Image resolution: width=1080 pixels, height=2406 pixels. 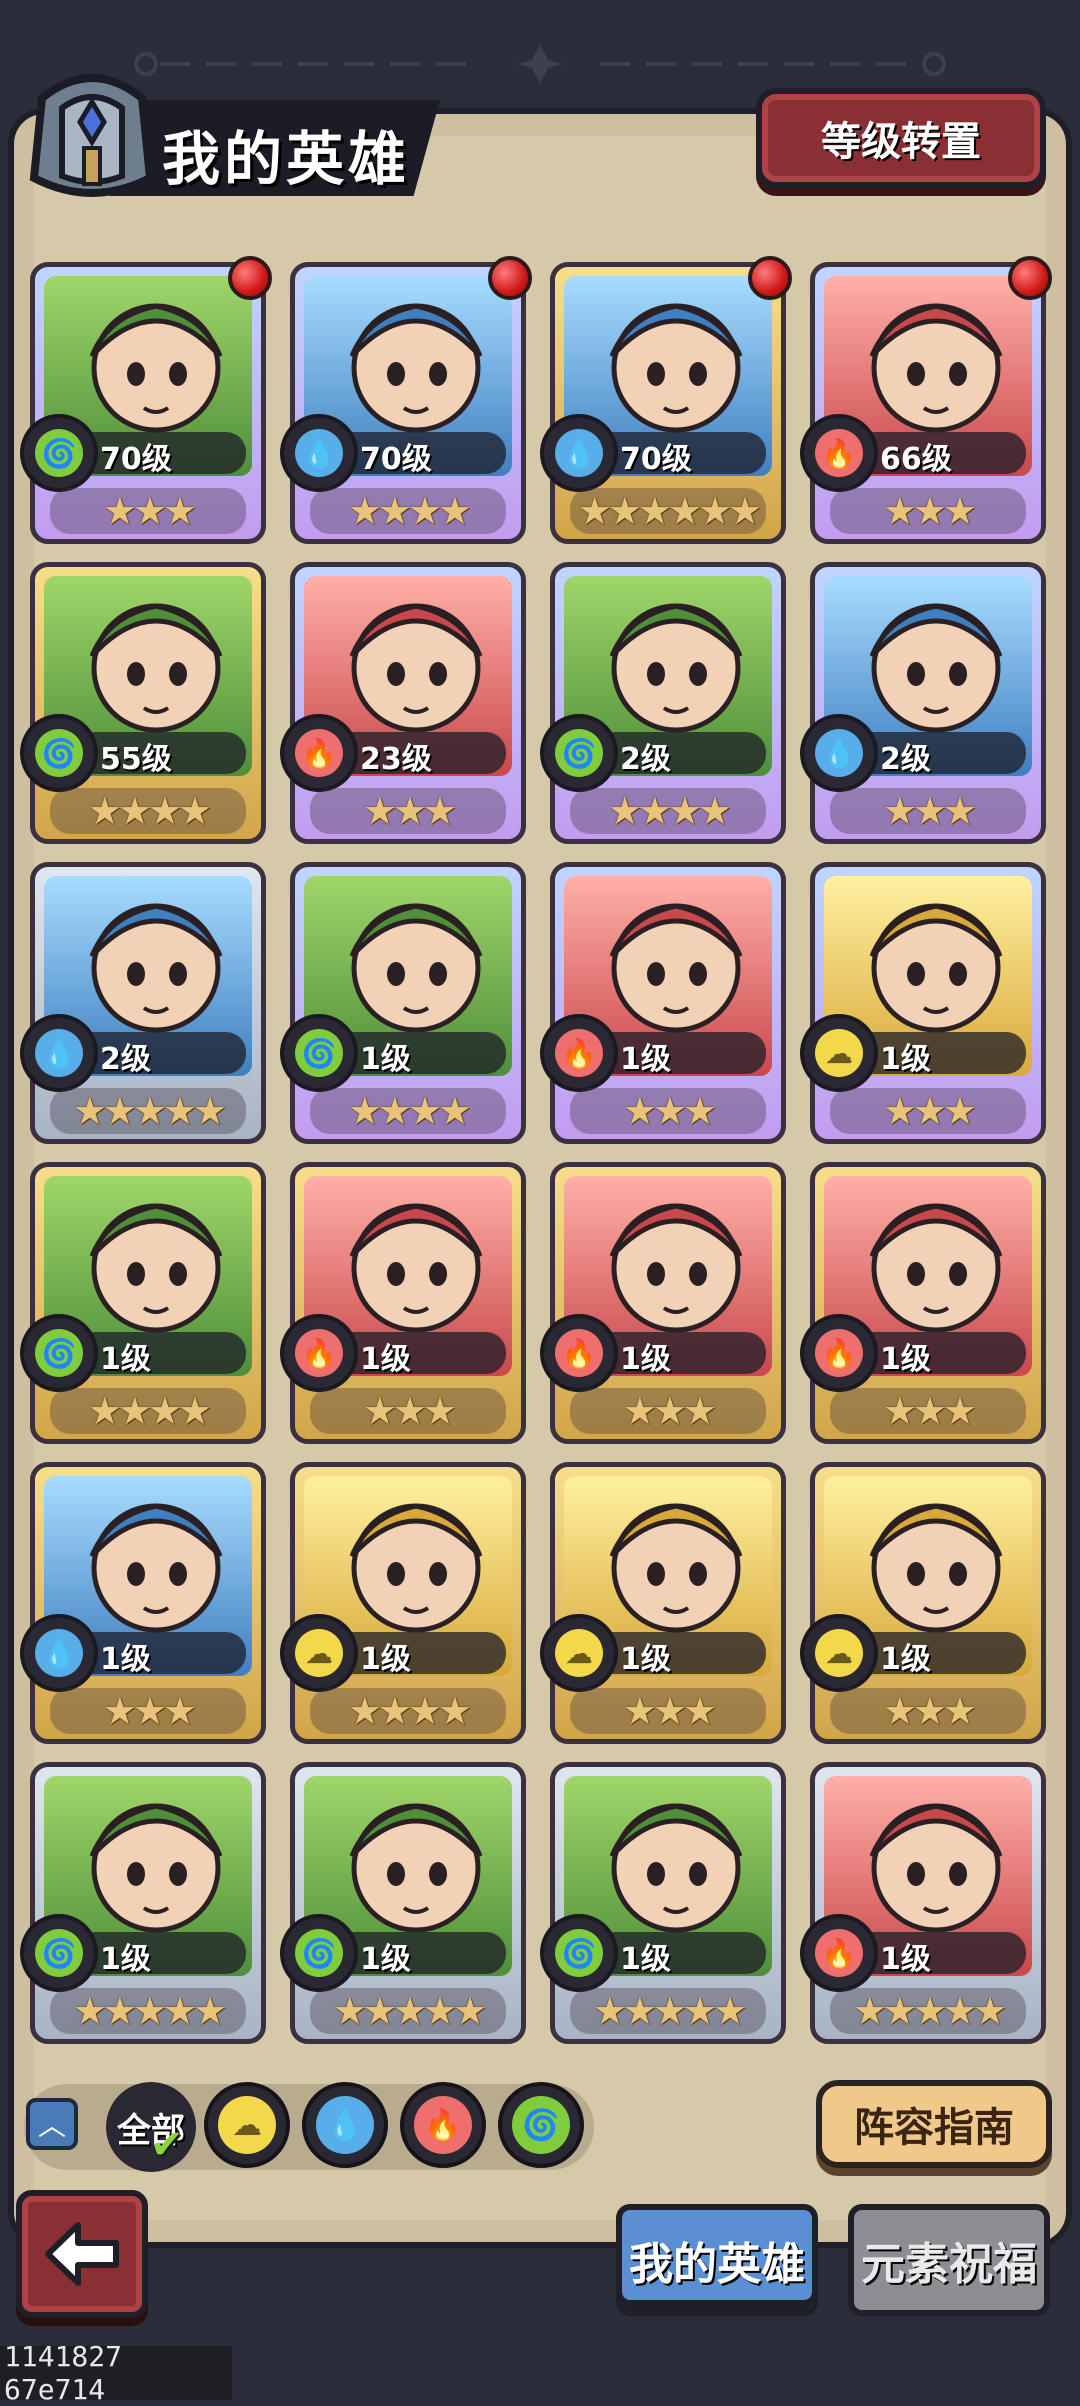 I want to click on hero-card: 2级 💧 ★★★★★, so click(x=143, y=1003).